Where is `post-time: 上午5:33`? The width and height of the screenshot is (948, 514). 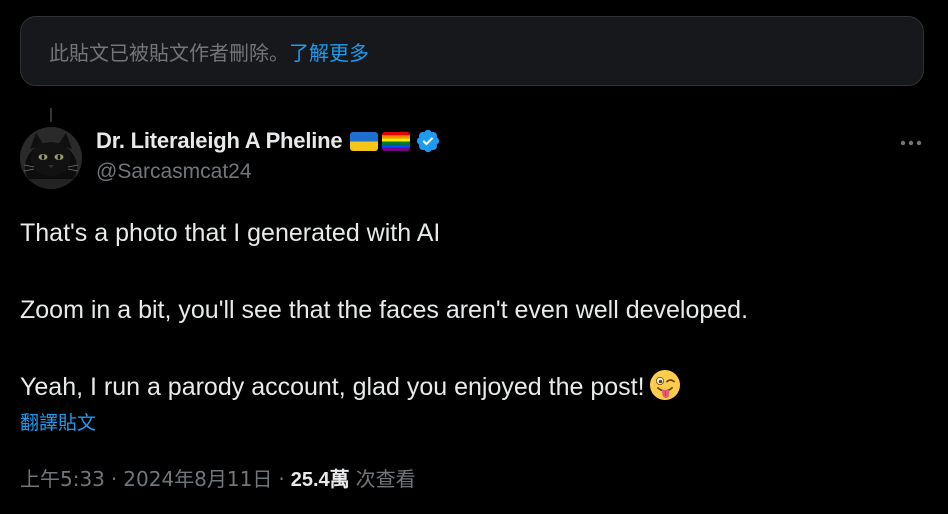 post-time: 上午5:33 is located at coordinates (62, 477).